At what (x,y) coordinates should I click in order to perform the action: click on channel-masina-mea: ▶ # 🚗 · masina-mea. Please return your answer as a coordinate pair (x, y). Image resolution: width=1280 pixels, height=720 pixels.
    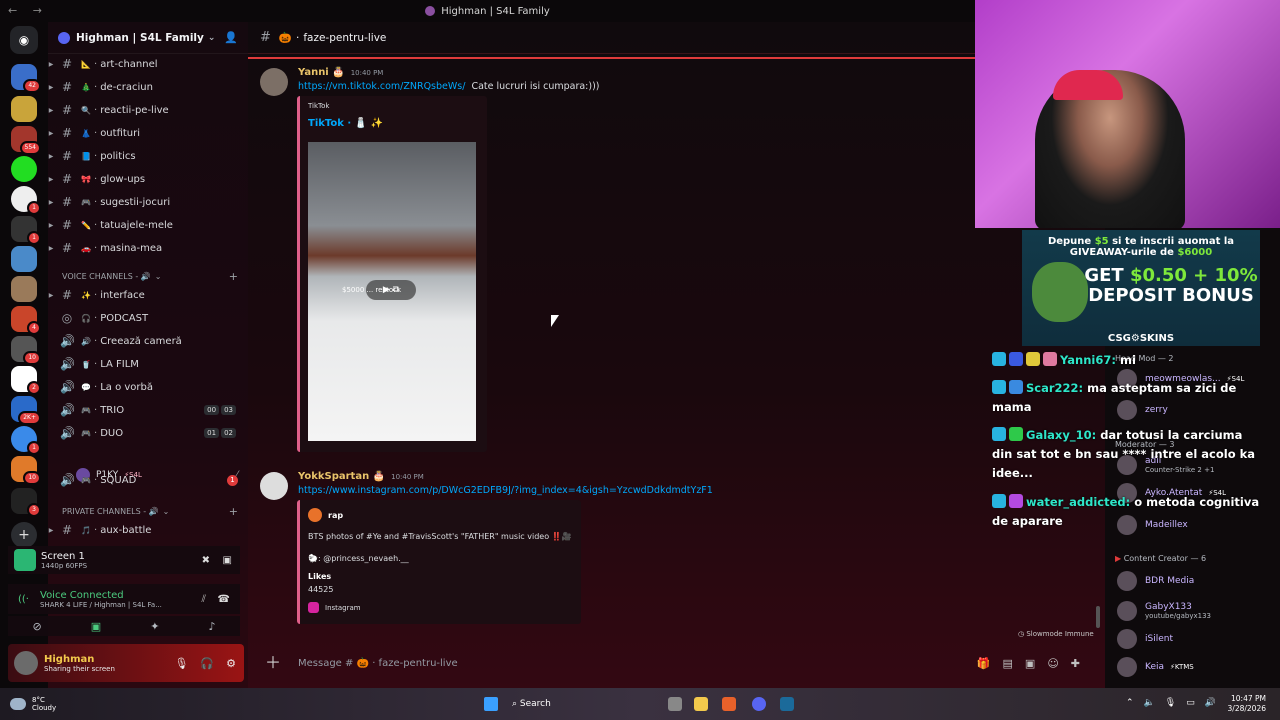
    Looking at the image, I should click on (148, 248).